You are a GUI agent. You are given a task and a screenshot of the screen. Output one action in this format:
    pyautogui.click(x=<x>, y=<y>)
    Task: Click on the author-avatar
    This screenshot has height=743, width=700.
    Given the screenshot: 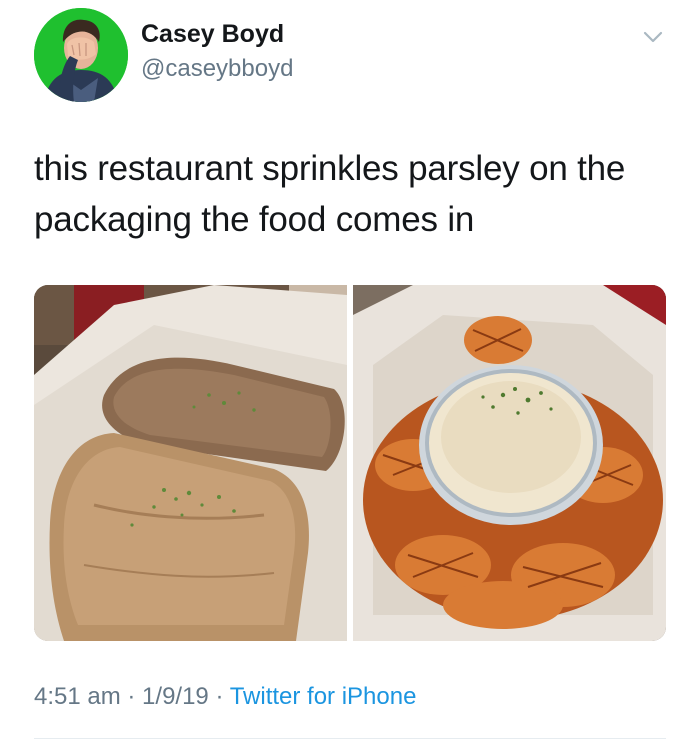 What is the action you would take?
    pyautogui.click(x=81, y=55)
    